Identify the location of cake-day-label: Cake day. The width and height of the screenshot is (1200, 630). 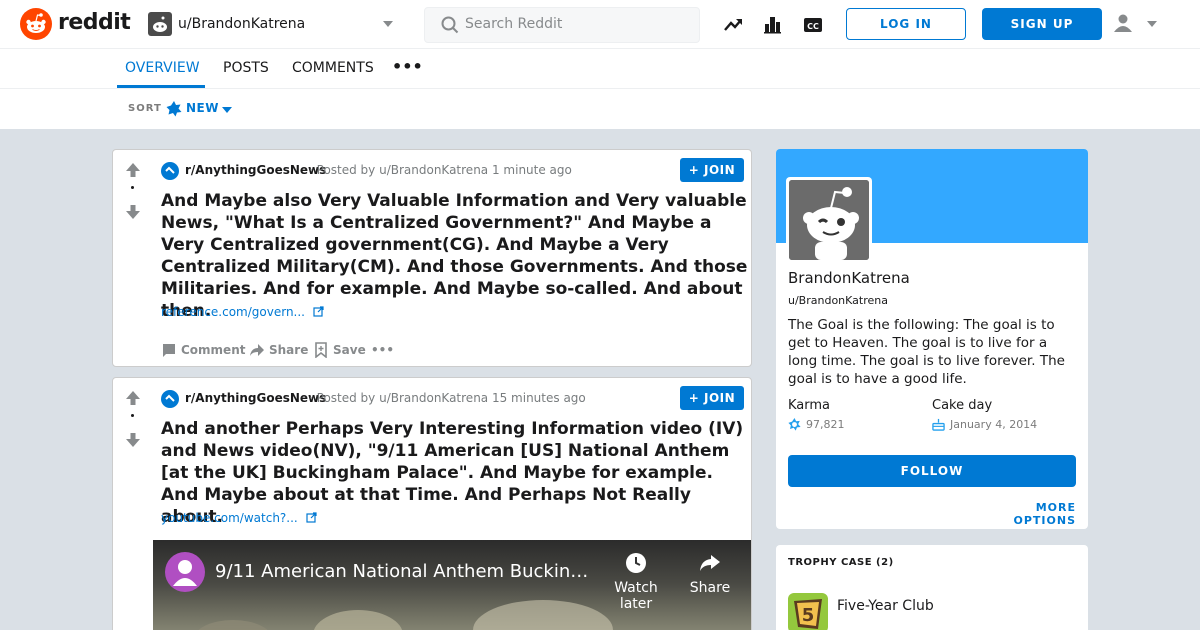
(962, 405).